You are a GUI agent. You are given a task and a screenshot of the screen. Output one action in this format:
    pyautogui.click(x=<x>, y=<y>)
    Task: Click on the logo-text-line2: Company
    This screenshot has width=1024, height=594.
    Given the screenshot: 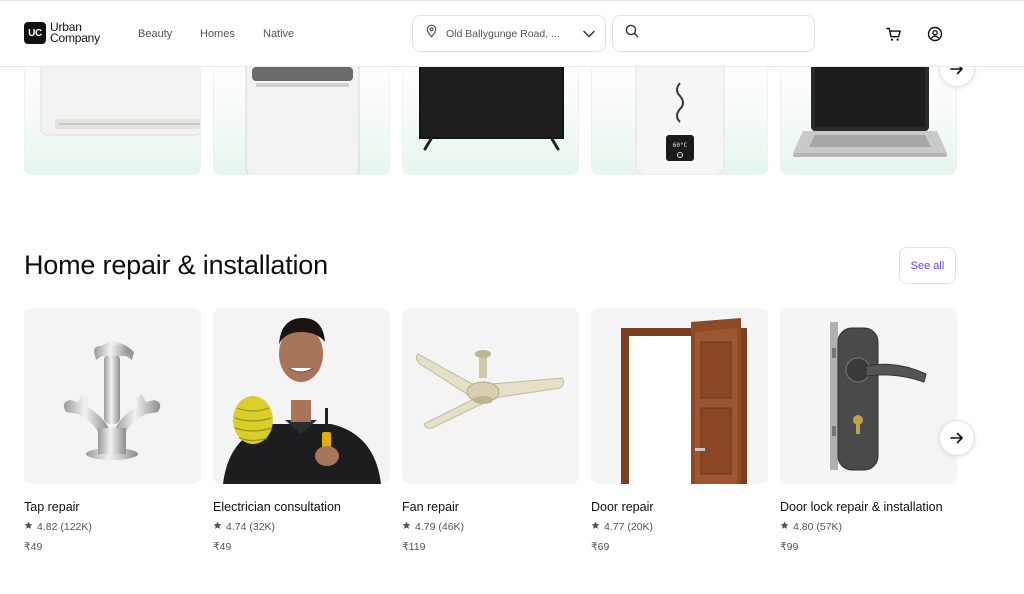 What is the action you would take?
    pyautogui.click(x=75, y=38)
    